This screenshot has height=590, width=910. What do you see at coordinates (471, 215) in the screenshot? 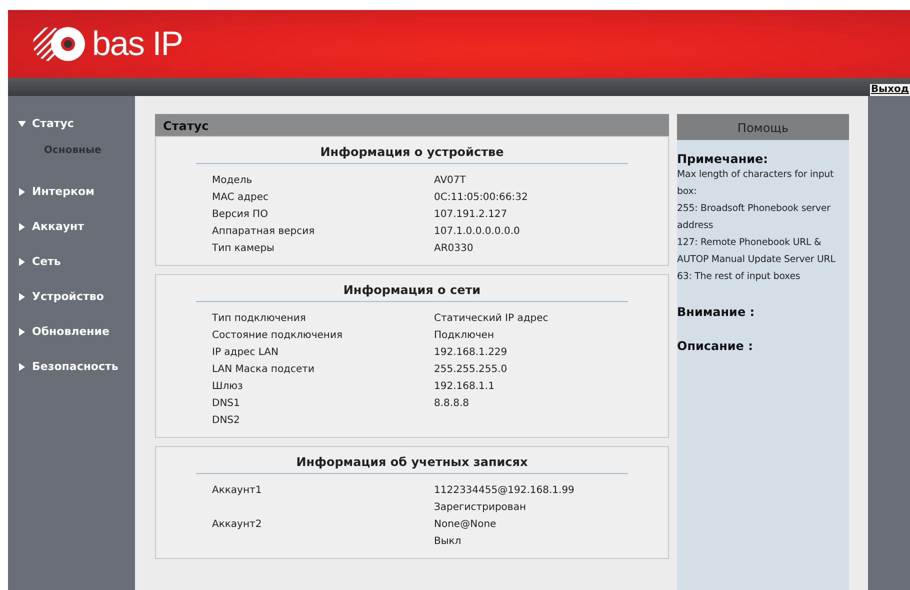
I see `field-value: 107.191.2.127` at bounding box center [471, 215].